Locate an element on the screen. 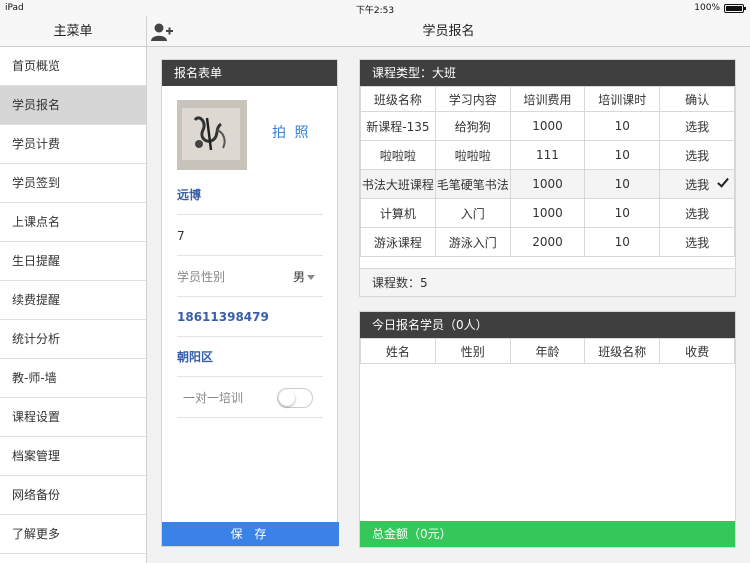 This screenshot has width=750, height=563. gender-select: 学员性别 男 is located at coordinates (250, 277).